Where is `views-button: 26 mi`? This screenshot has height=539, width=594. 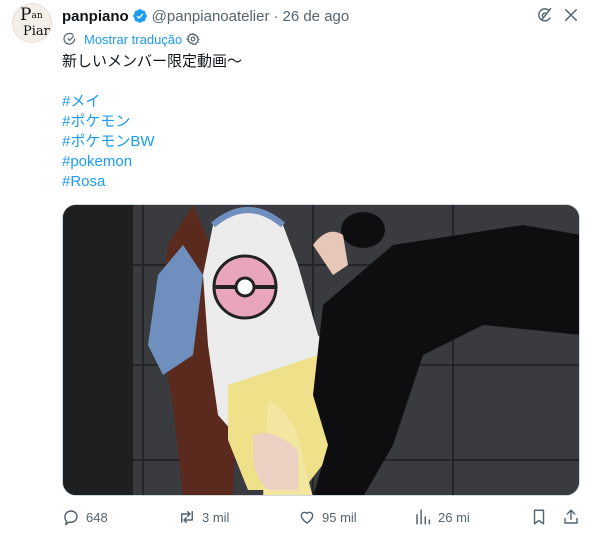
views-button: 26 mi is located at coordinates (442, 517).